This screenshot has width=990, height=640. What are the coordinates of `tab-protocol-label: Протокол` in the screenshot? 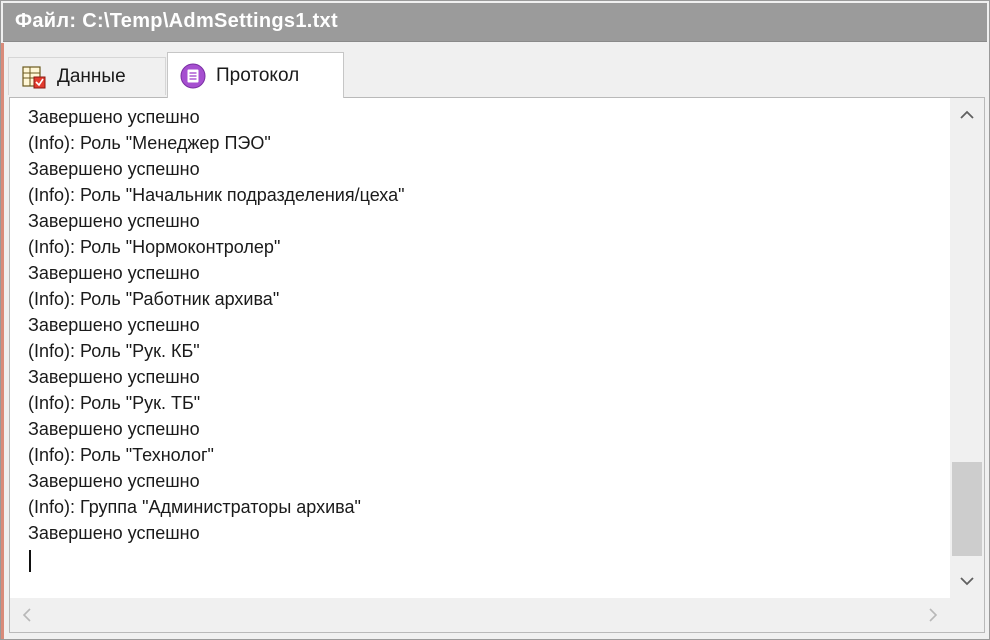 It's located at (258, 75).